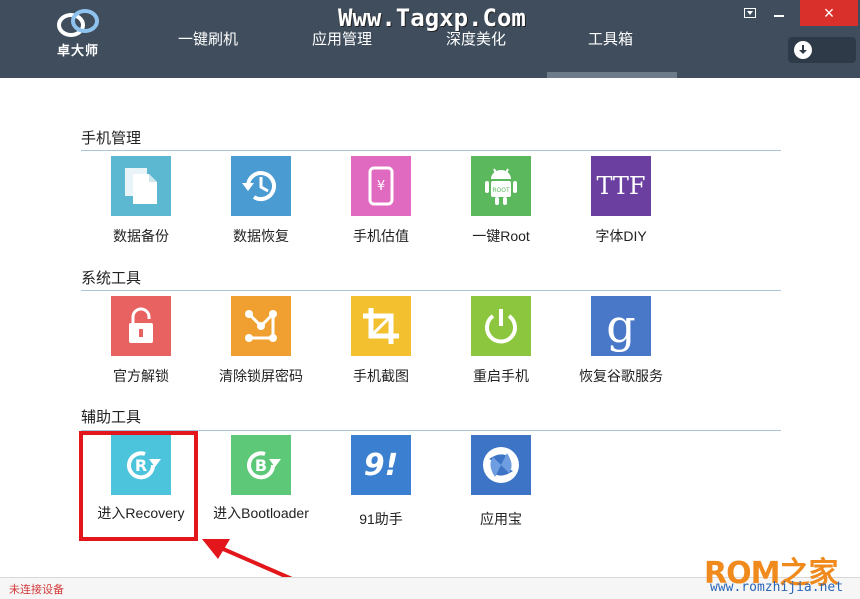 The width and height of the screenshot is (860, 599). Describe the element at coordinates (261, 236) in the screenshot. I see `tile-label: 数据恢复` at that location.